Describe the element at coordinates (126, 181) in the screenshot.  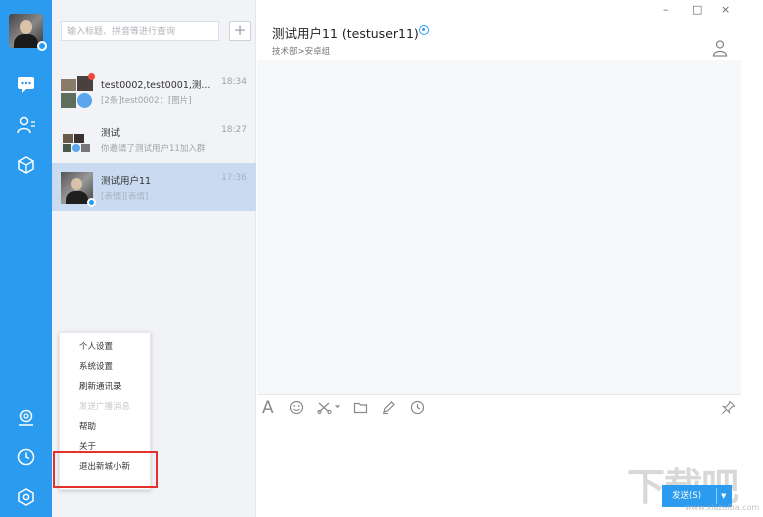
I see `conversation-name: 测试用户11` at that location.